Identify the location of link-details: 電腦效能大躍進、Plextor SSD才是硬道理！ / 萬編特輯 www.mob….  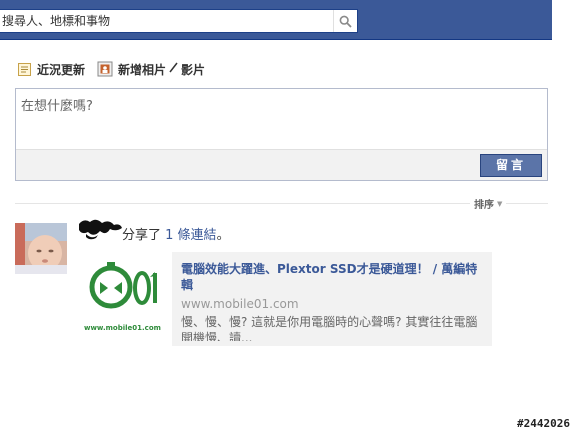
(332, 299).